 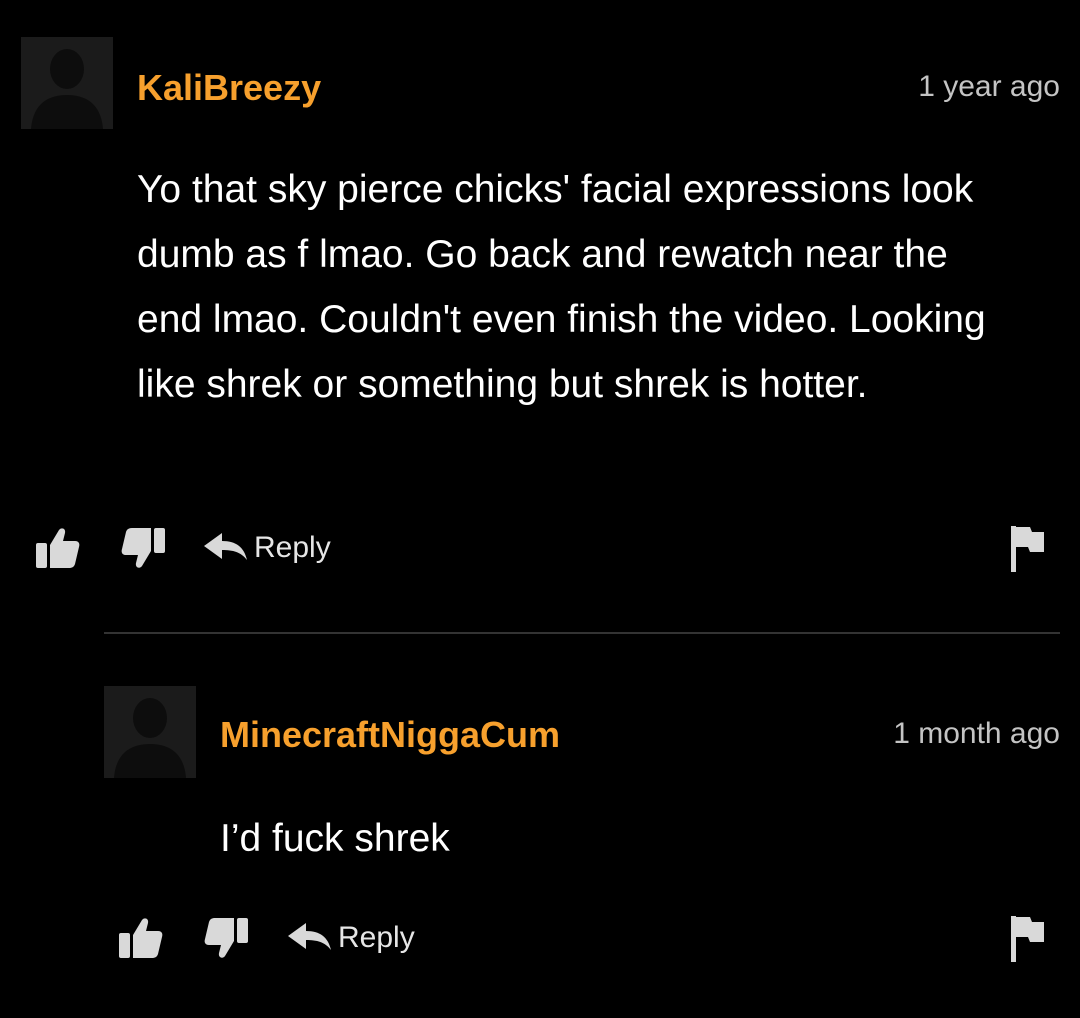 What do you see at coordinates (335, 838) in the screenshot?
I see `comment-text: I’d fuck shrek` at bounding box center [335, 838].